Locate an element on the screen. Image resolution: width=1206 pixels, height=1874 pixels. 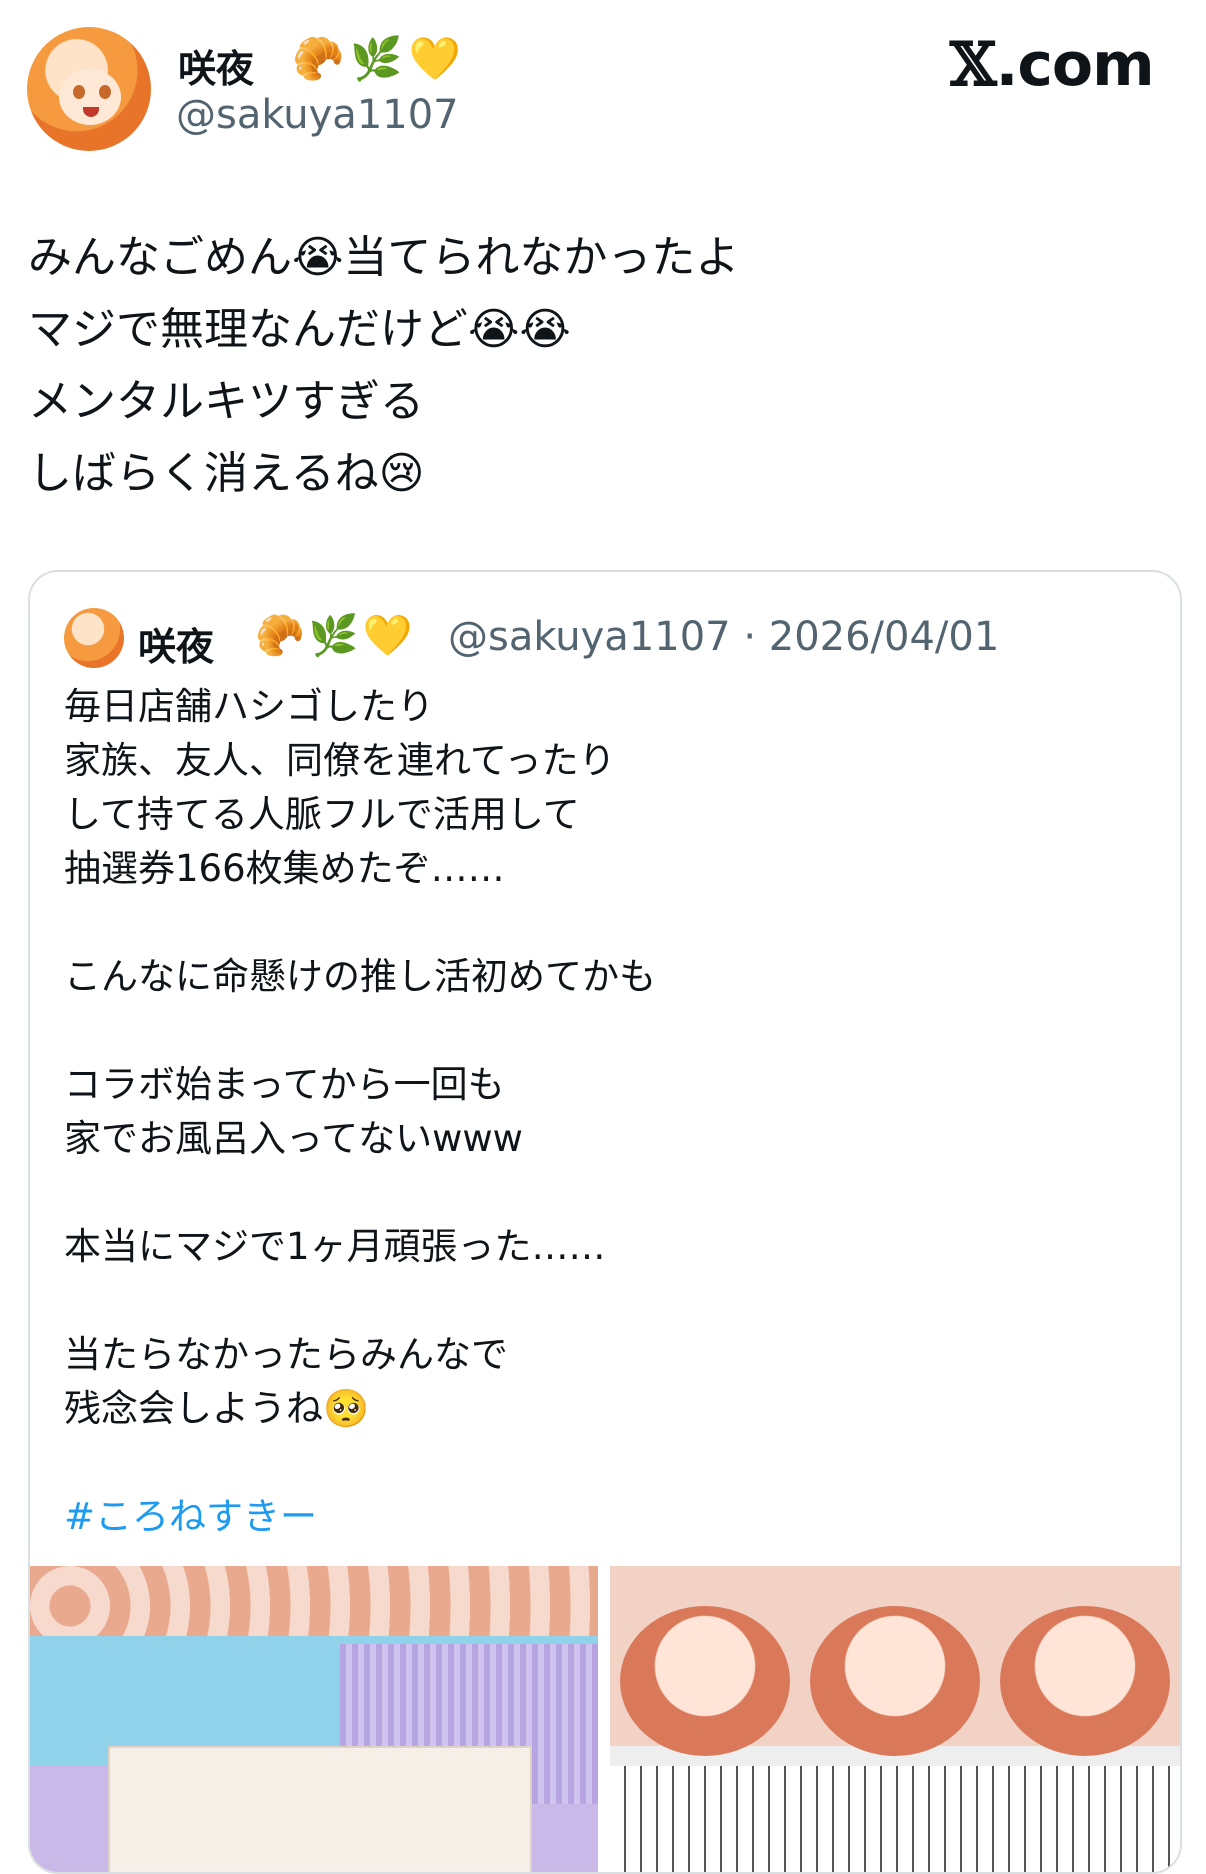
collab-card is located at coordinates (320, 1809).